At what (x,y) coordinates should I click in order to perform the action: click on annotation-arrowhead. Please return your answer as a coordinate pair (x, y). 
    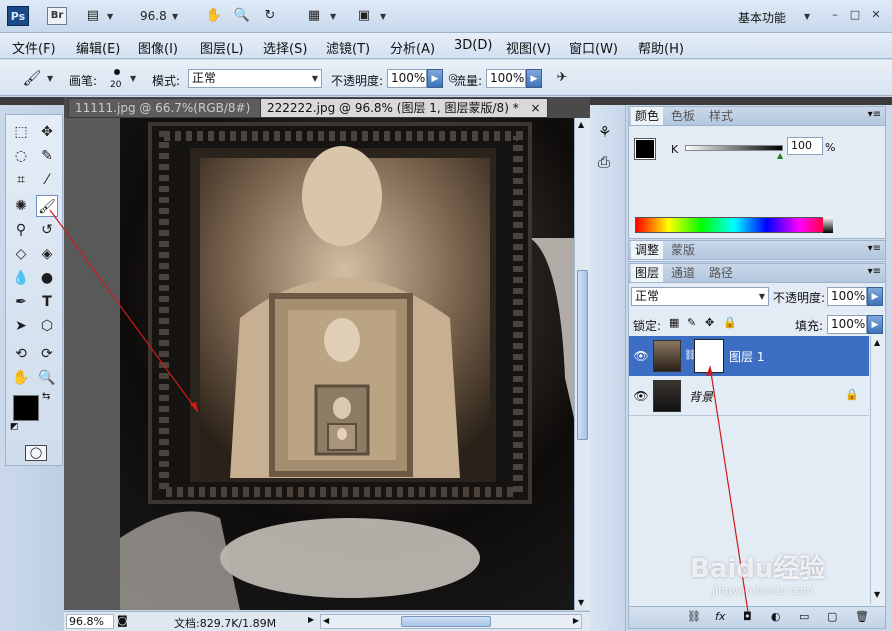
    Looking at the image, I should click on (709, 371).